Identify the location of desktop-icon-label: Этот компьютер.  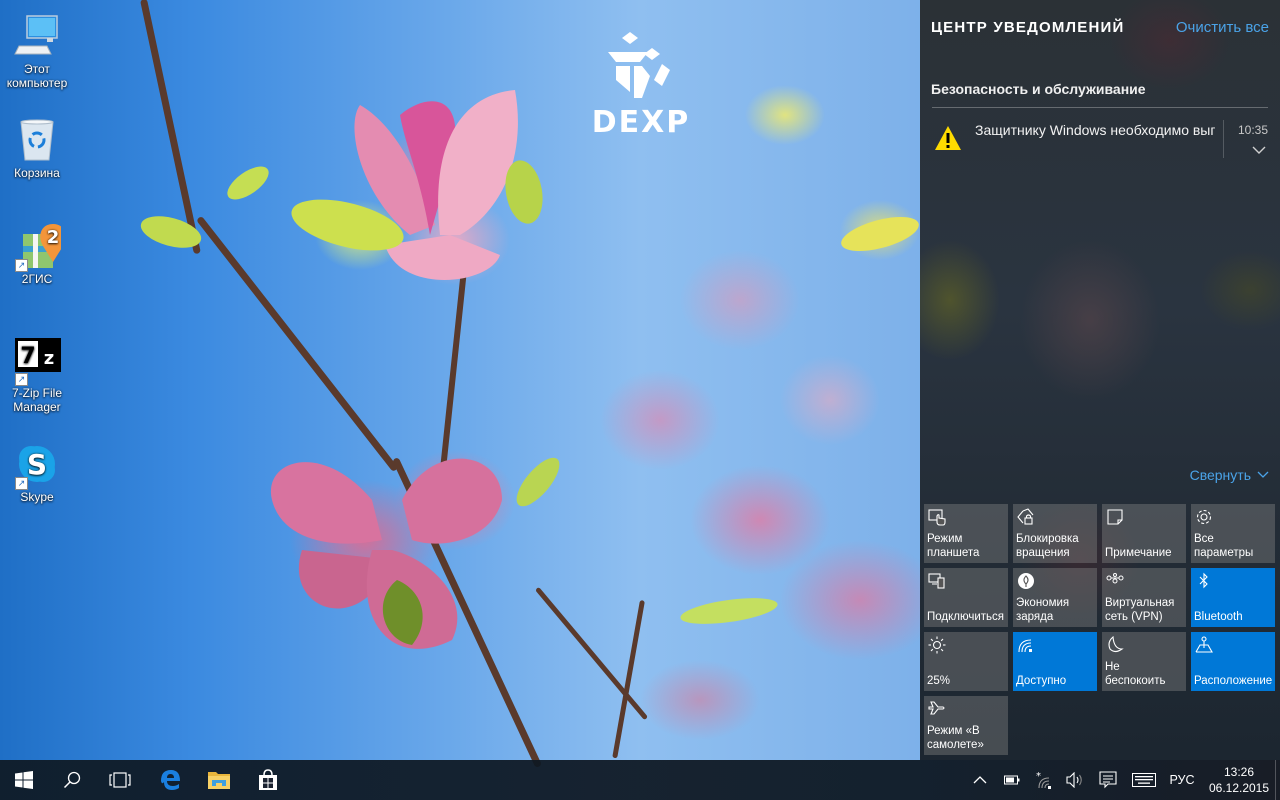
(37, 76).